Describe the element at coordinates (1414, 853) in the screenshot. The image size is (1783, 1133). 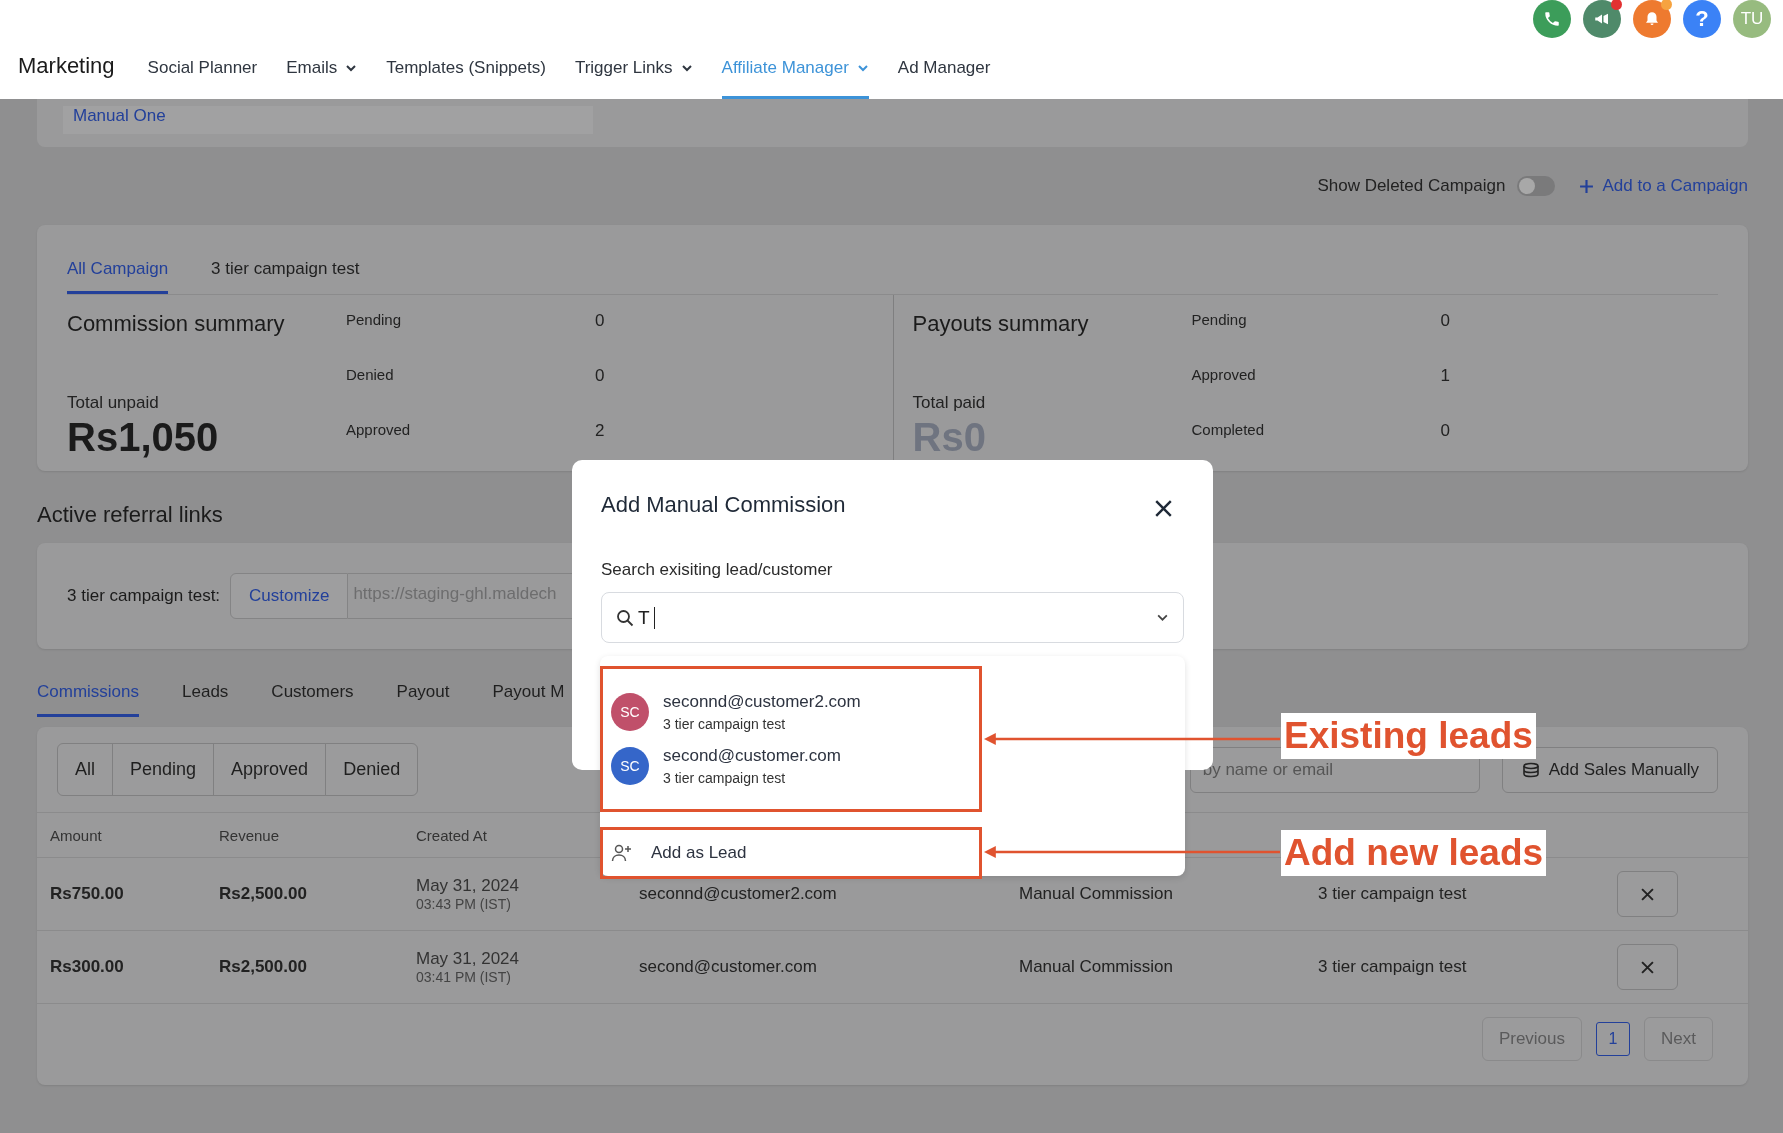
I see `annotation-label: Add new leads` at that location.